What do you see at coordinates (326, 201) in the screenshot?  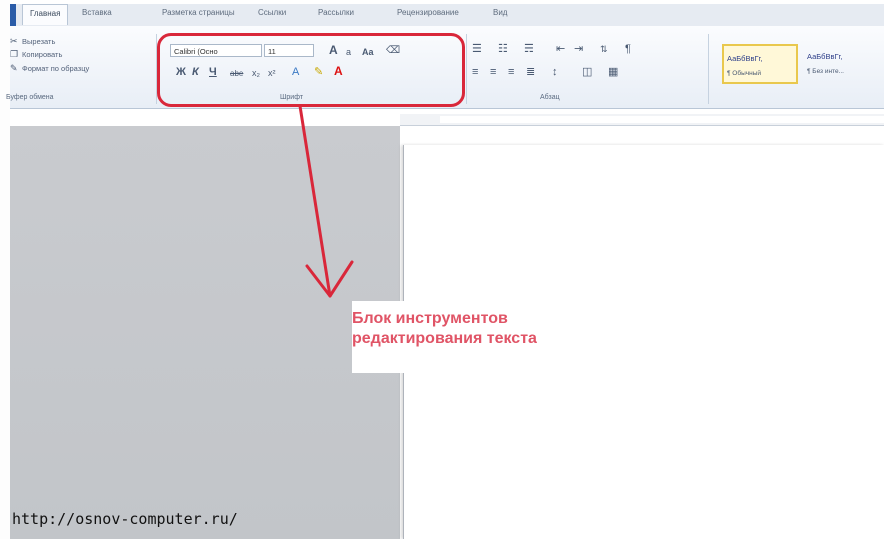 I see `annotation-arrow` at bounding box center [326, 201].